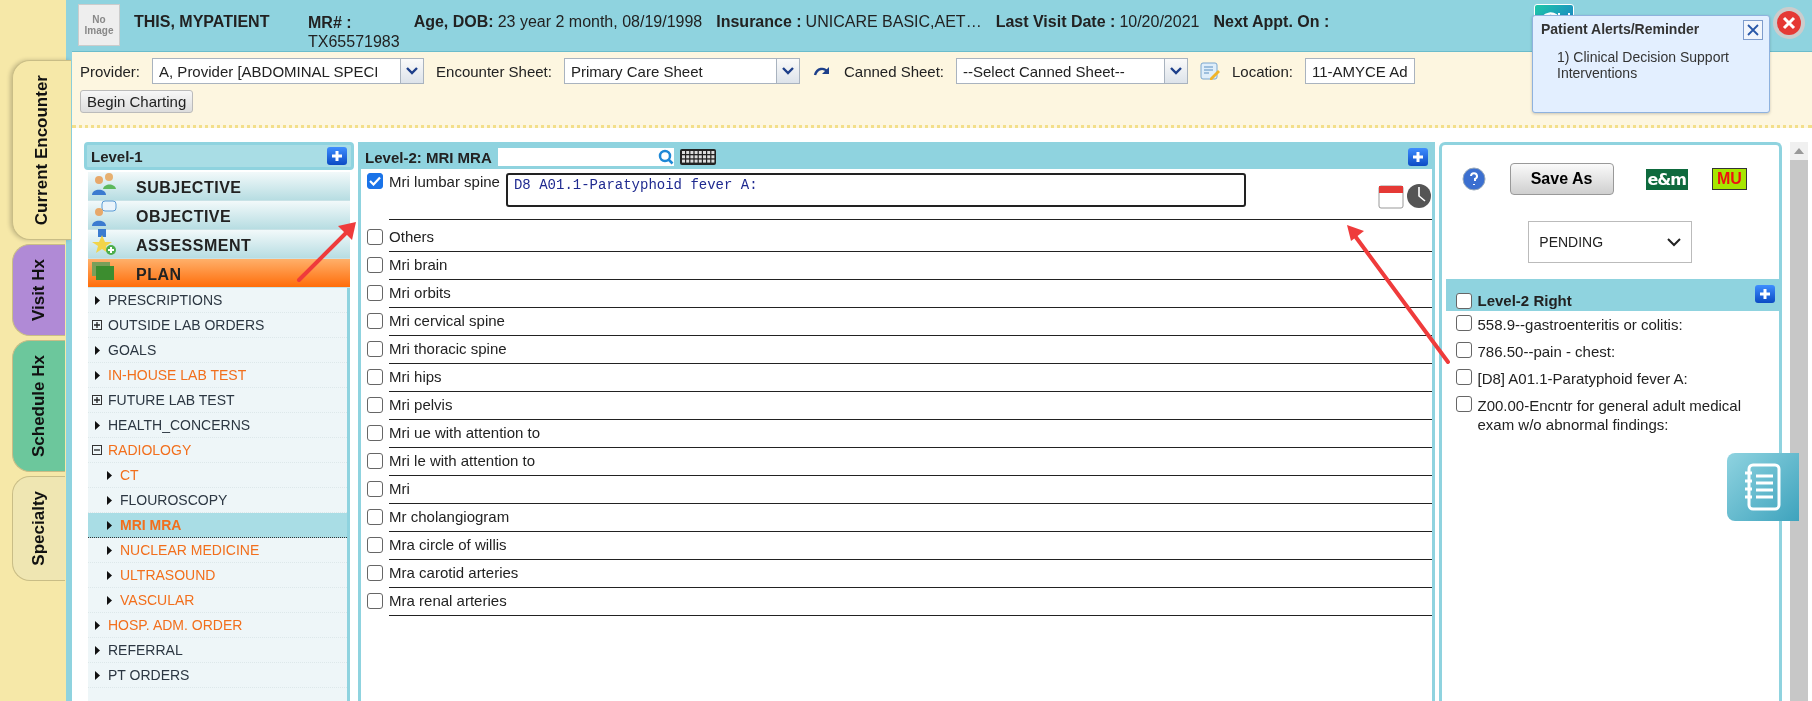  What do you see at coordinates (1359, 71) in the screenshot?
I see `location-field: 11-AMYCE Ad` at bounding box center [1359, 71].